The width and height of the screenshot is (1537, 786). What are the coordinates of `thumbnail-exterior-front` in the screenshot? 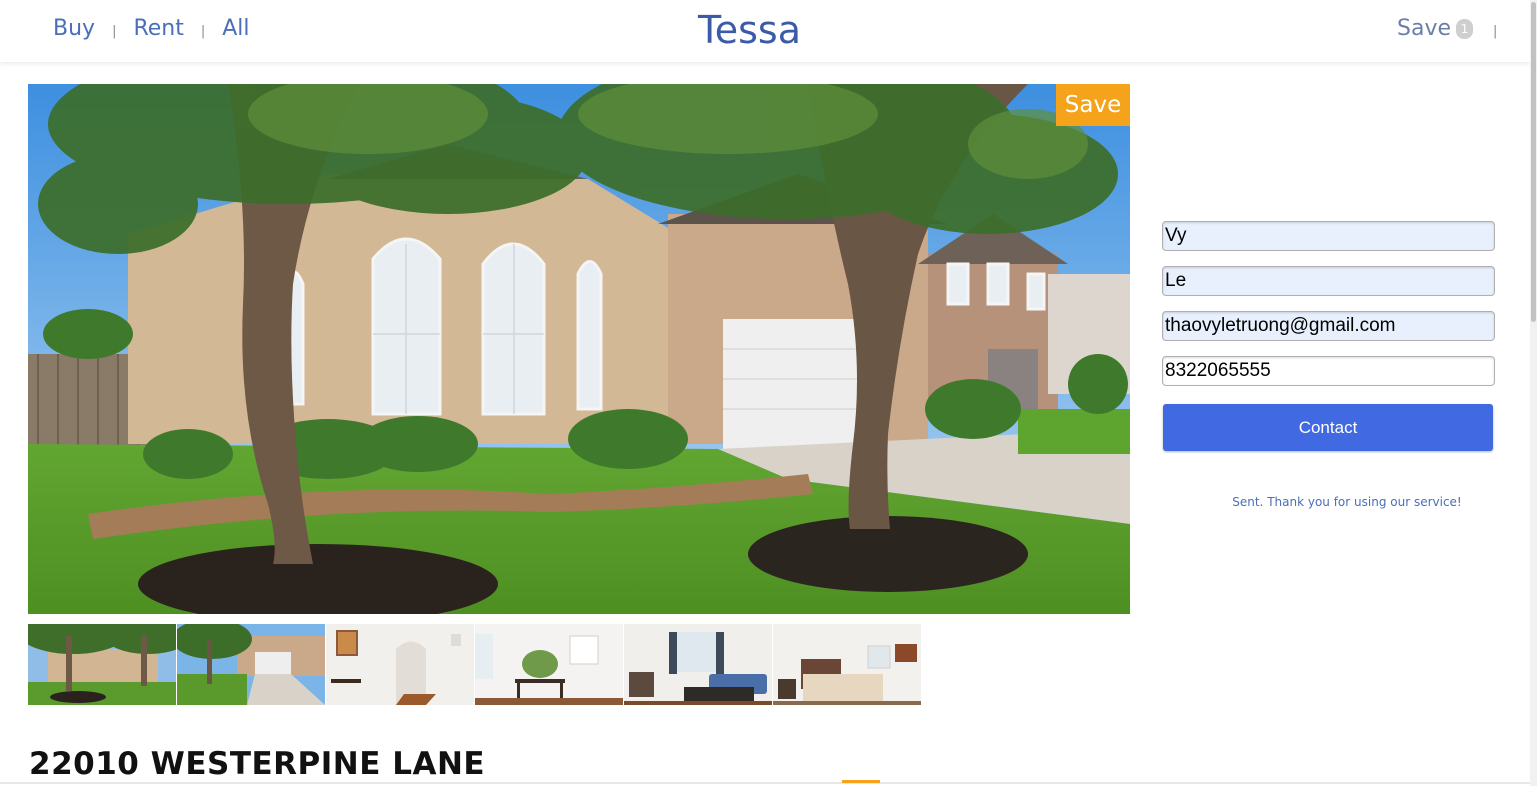 It's located at (102, 664).